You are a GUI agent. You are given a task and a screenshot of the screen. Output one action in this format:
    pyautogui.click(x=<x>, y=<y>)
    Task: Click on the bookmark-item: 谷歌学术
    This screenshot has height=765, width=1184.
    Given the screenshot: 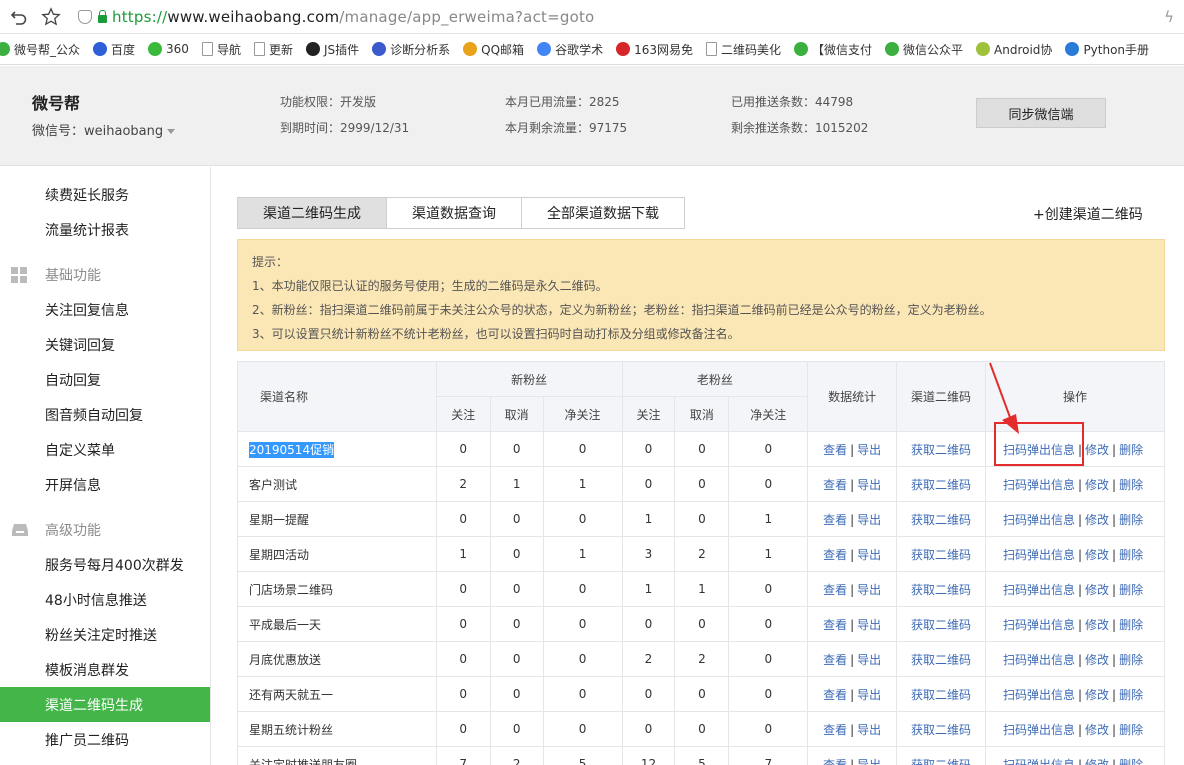 What is the action you would take?
    pyautogui.click(x=570, y=49)
    